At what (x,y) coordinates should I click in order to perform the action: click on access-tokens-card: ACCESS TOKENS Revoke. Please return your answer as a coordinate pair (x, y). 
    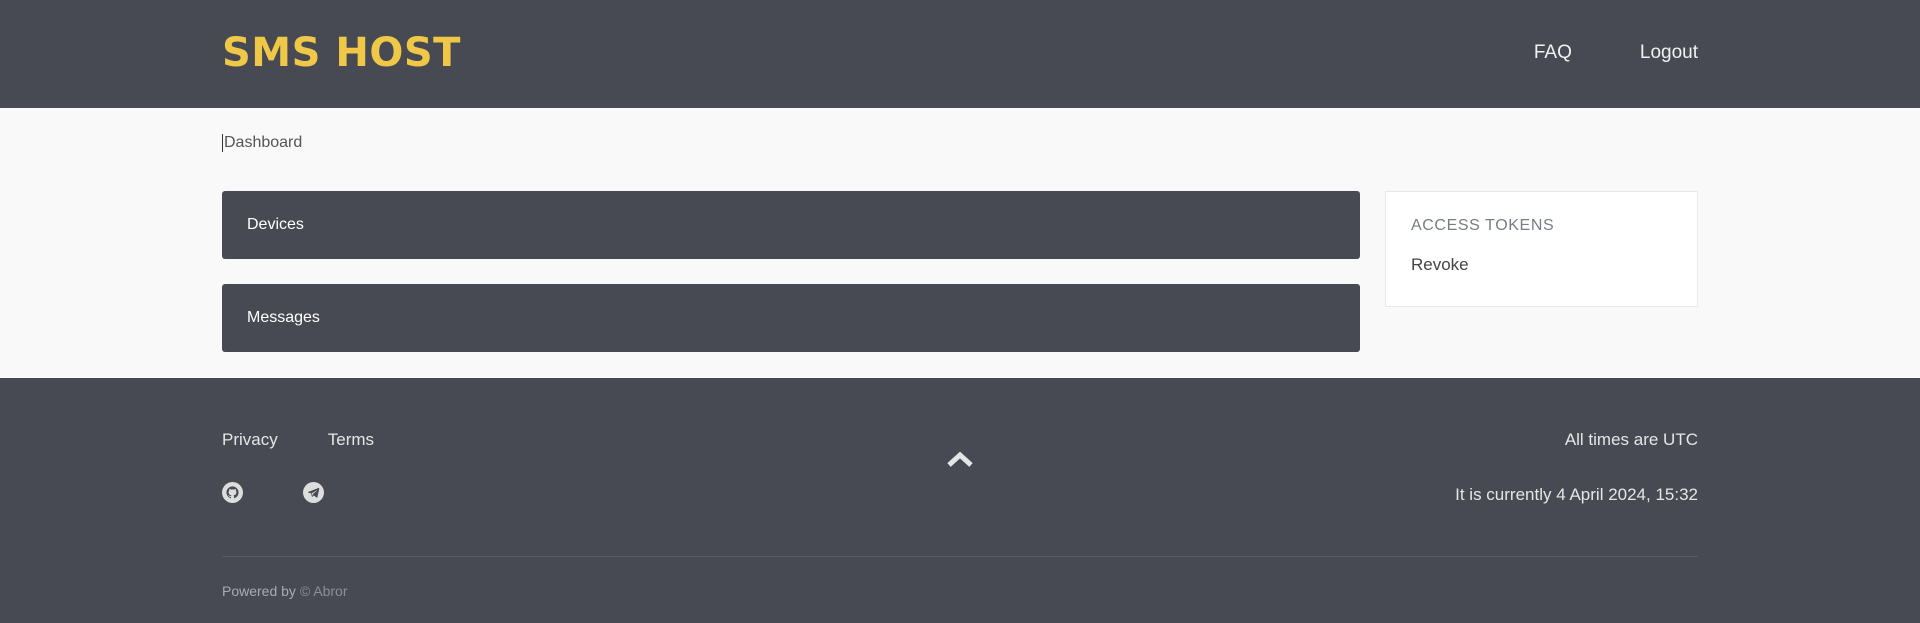
    Looking at the image, I should click on (1541, 249).